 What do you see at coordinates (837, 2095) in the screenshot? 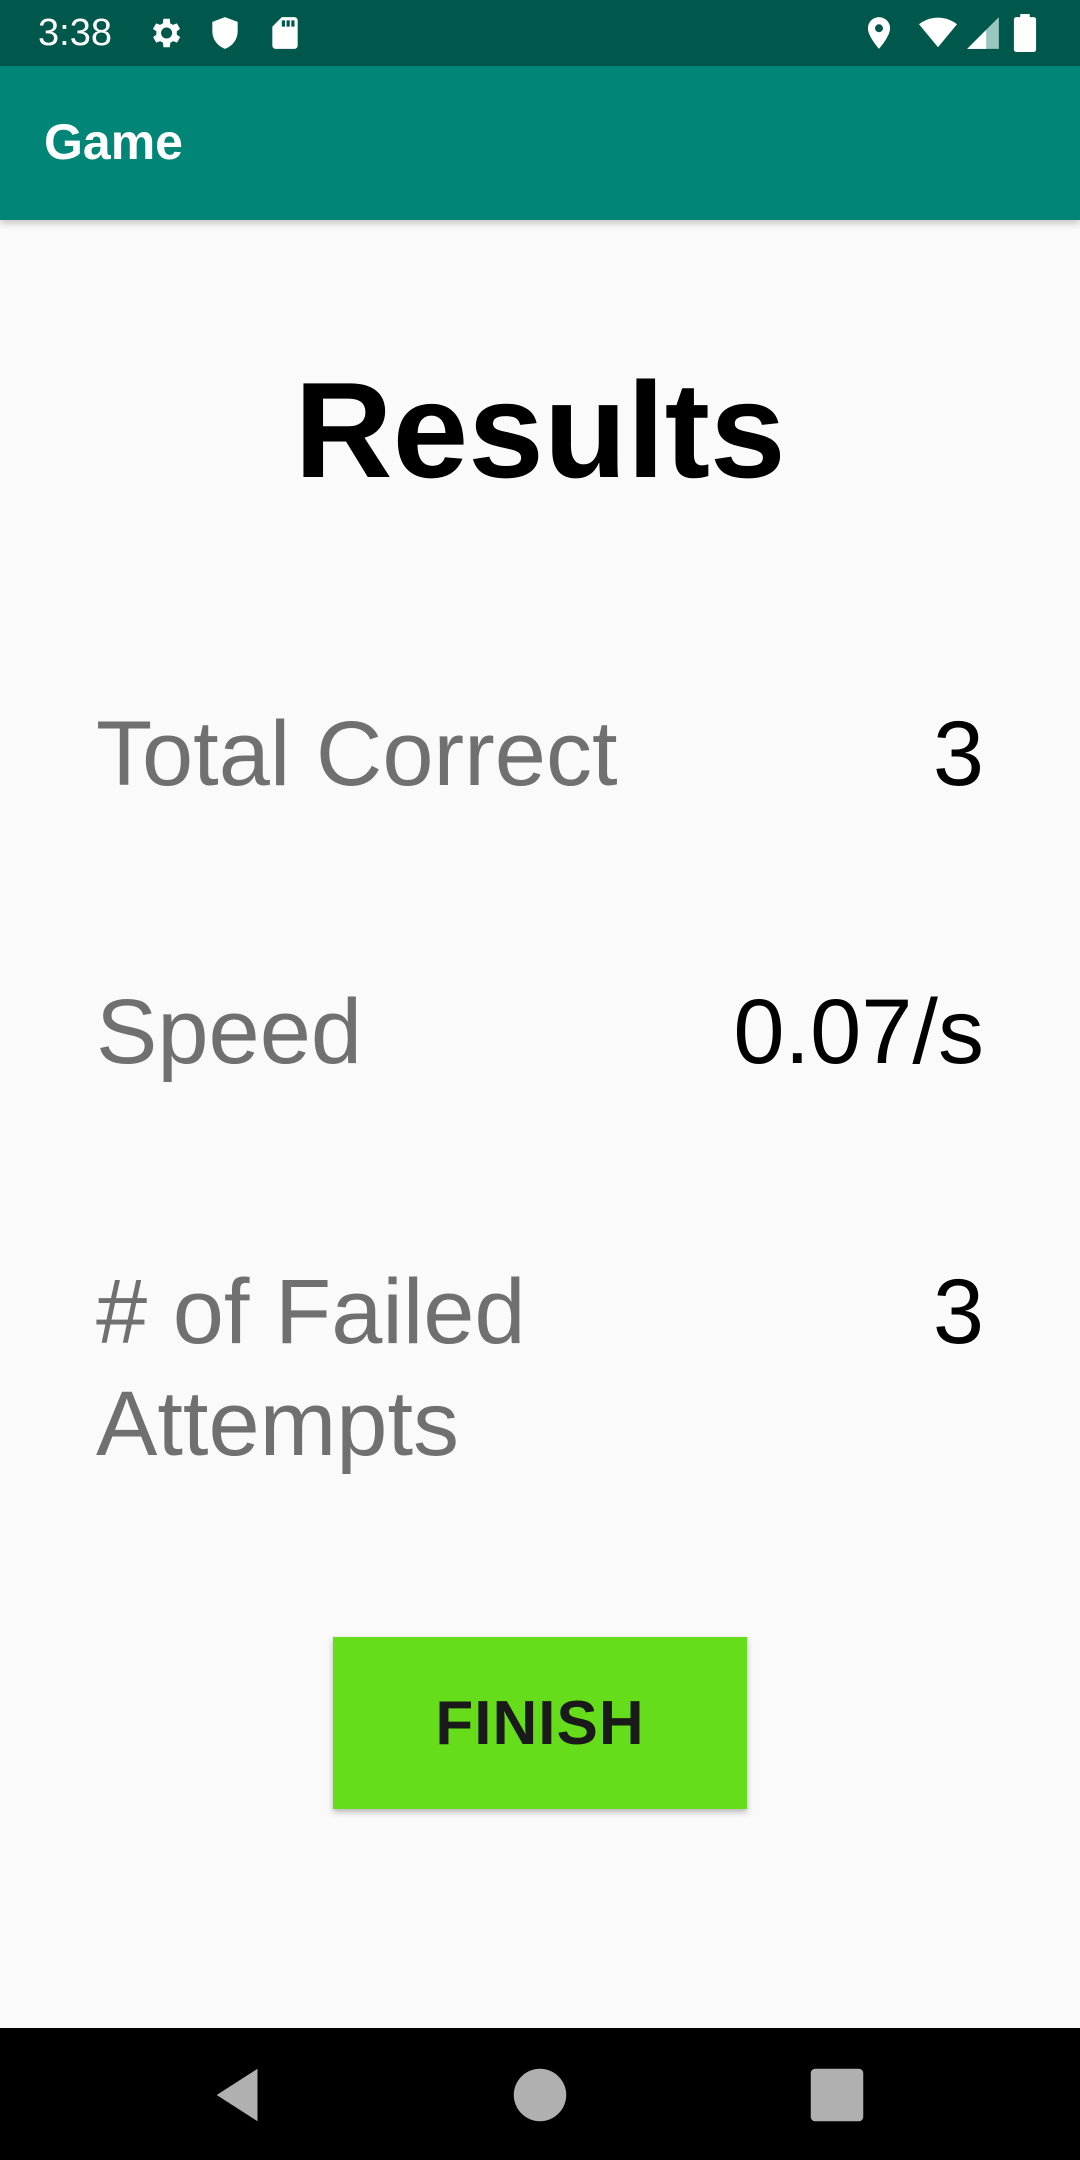
I see `recents-icon` at bounding box center [837, 2095].